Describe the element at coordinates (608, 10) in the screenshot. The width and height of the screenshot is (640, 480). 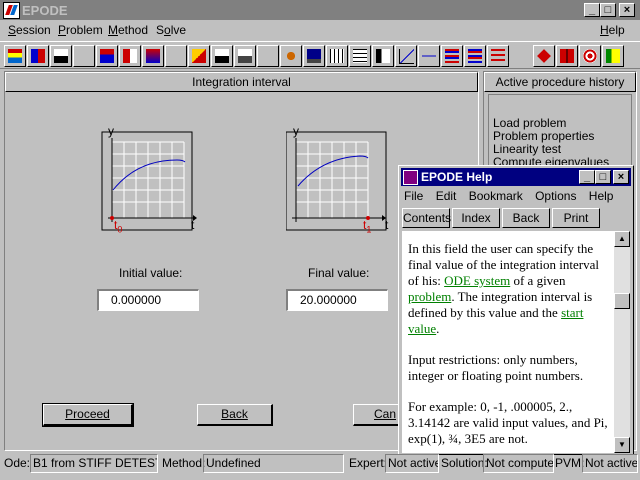
I see `restore-button: □` at that location.